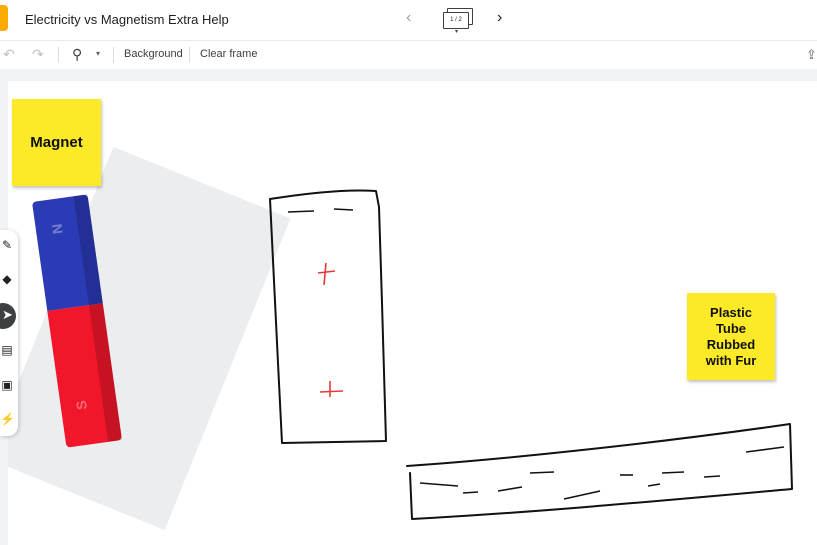 The width and height of the screenshot is (817, 545). What do you see at coordinates (8, 316) in the screenshot?
I see `select-icon: ➤` at bounding box center [8, 316].